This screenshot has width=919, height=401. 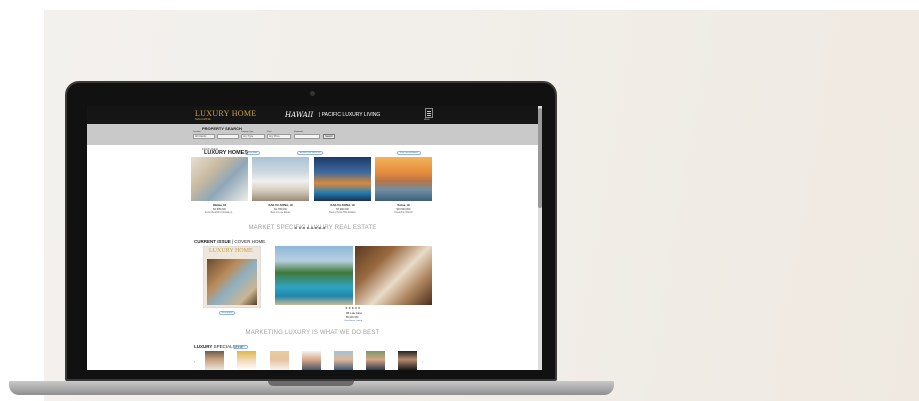 What do you see at coordinates (310, 153) in the screenshot?
I see `advertise-button: ADVERTISE WITH US` at bounding box center [310, 153].